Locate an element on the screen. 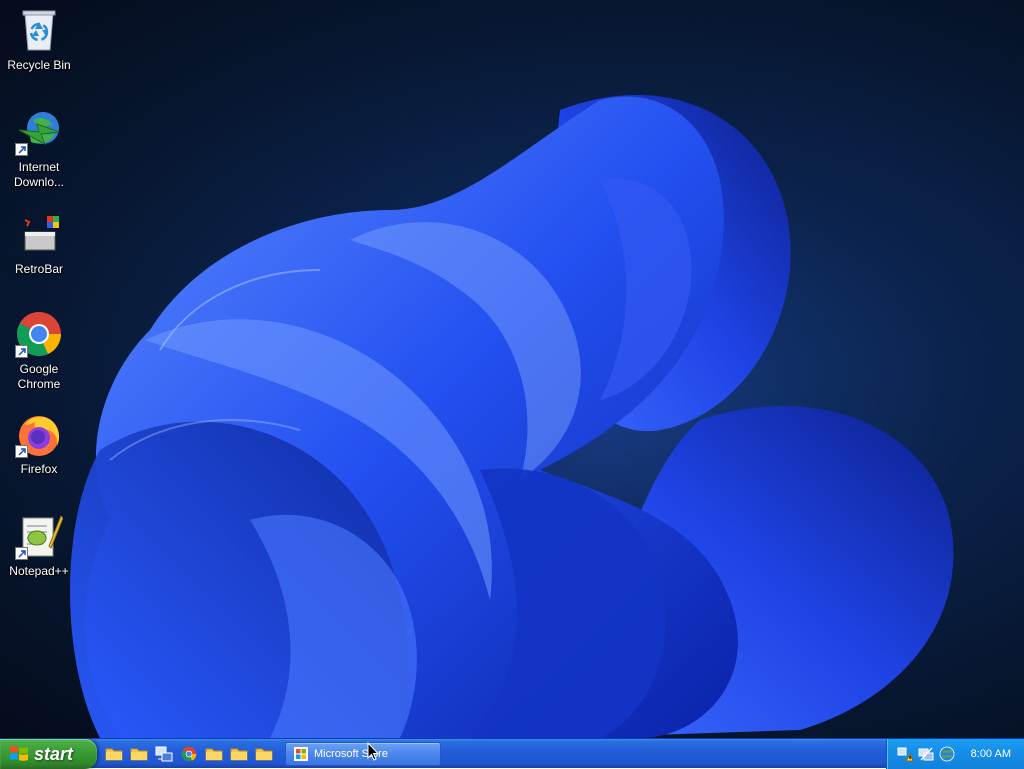 The width and height of the screenshot is (1024, 769). desktop-icon-retrobar: RetroBar is located at coordinates (39, 243).